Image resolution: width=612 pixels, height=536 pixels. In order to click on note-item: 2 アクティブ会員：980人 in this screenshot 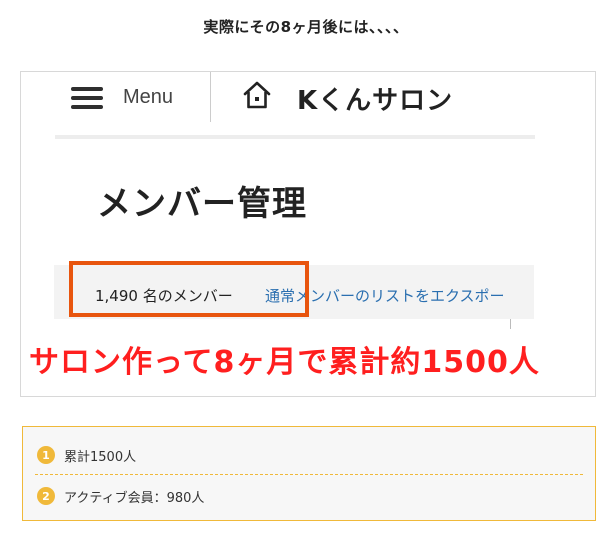, I will do `click(120, 496)`.